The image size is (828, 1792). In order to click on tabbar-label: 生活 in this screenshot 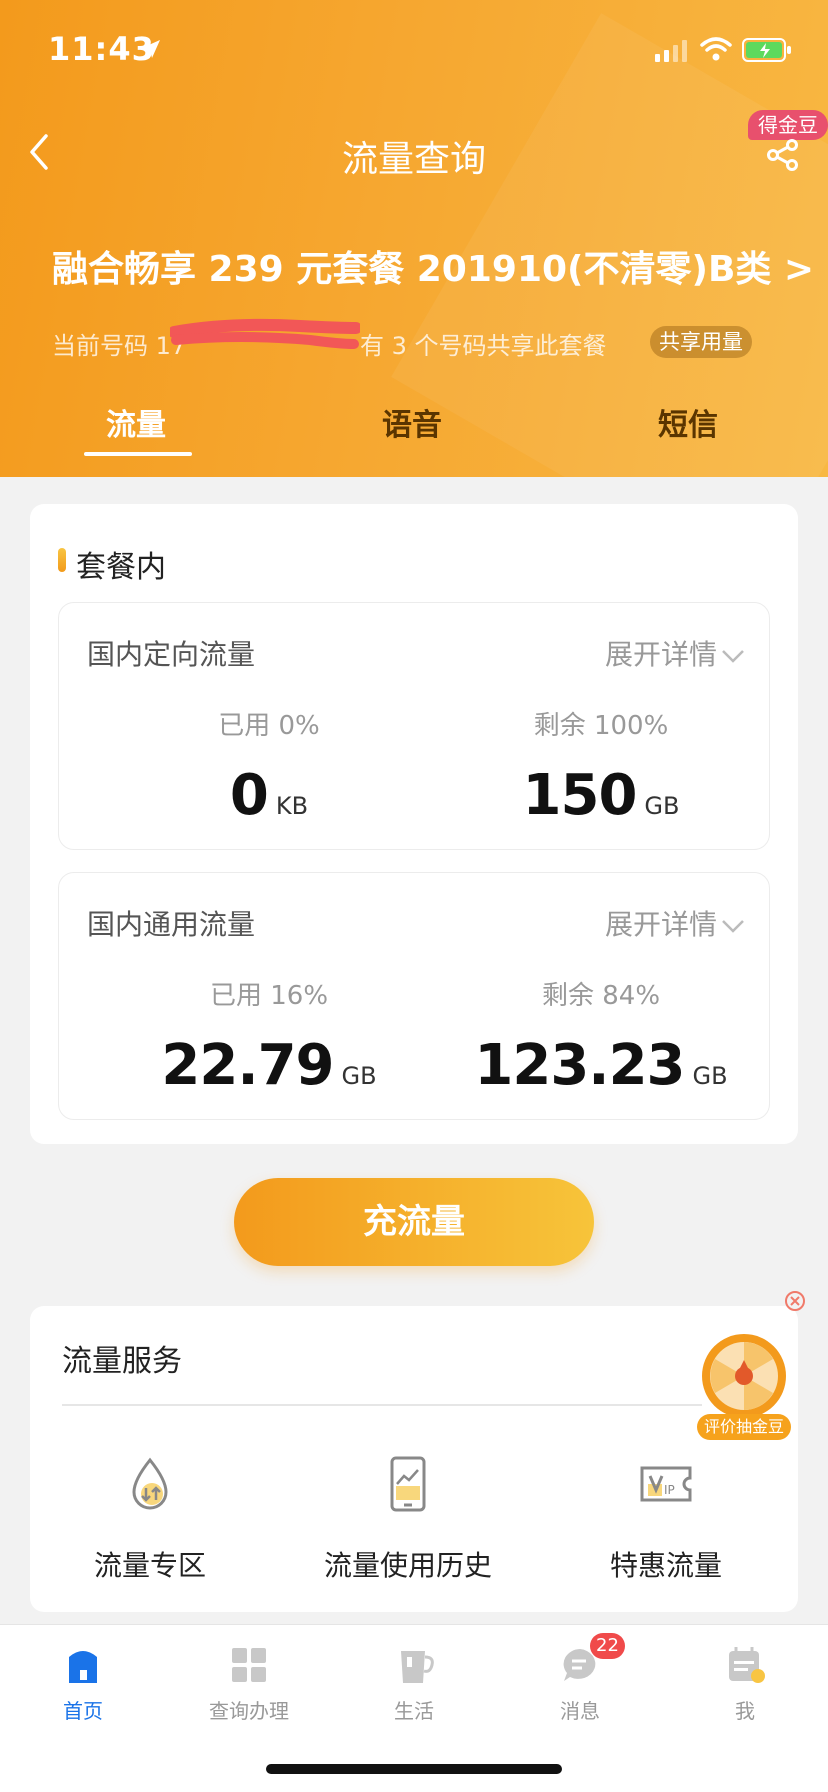, I will do `click(414, 1711)`.